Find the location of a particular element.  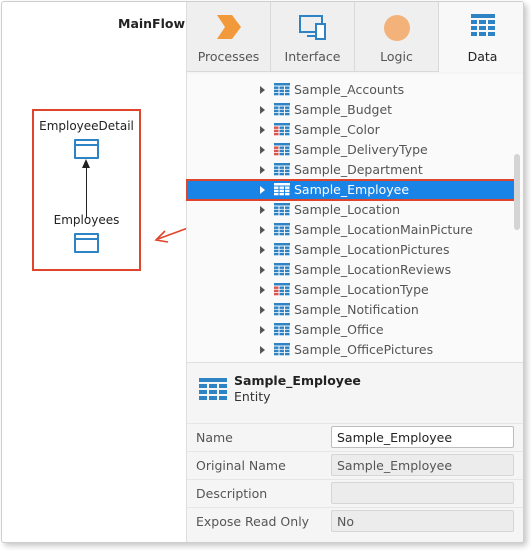

interface-screens-icon is located at coordinates (312, 27).